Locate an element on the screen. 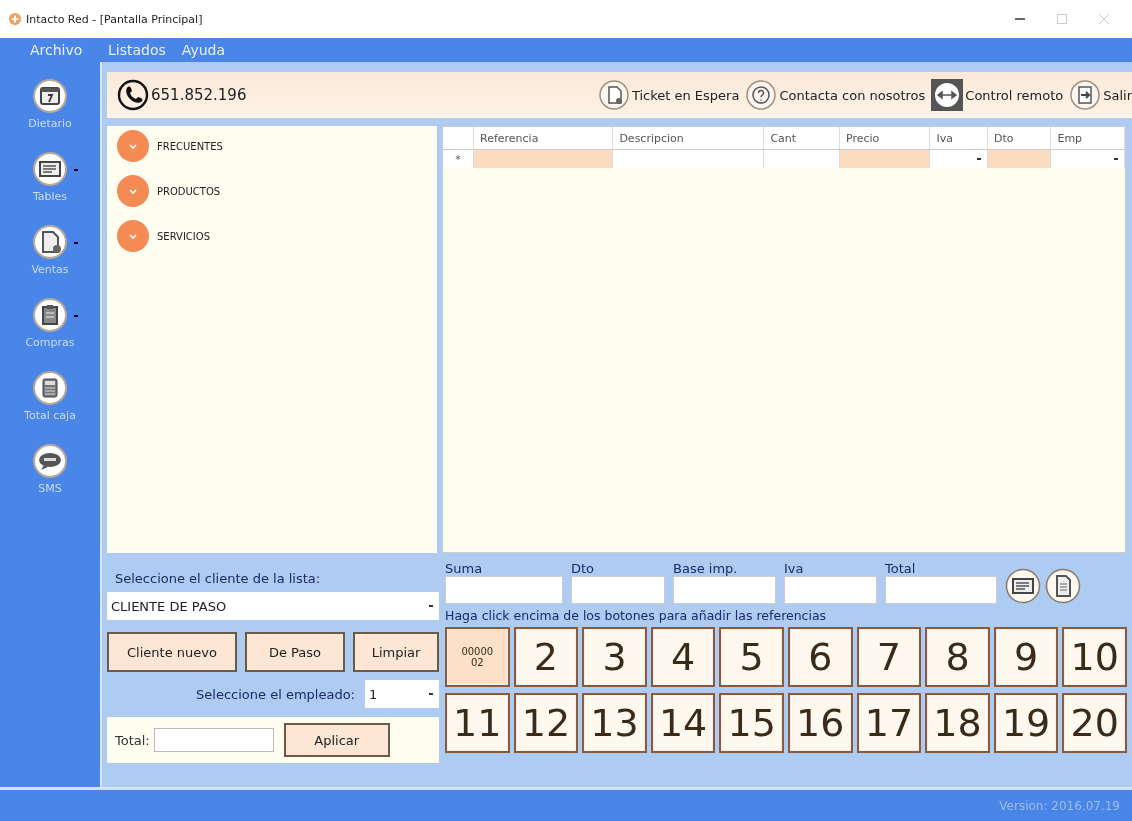  reference-key: 14 is located at coordinates (683, 723).